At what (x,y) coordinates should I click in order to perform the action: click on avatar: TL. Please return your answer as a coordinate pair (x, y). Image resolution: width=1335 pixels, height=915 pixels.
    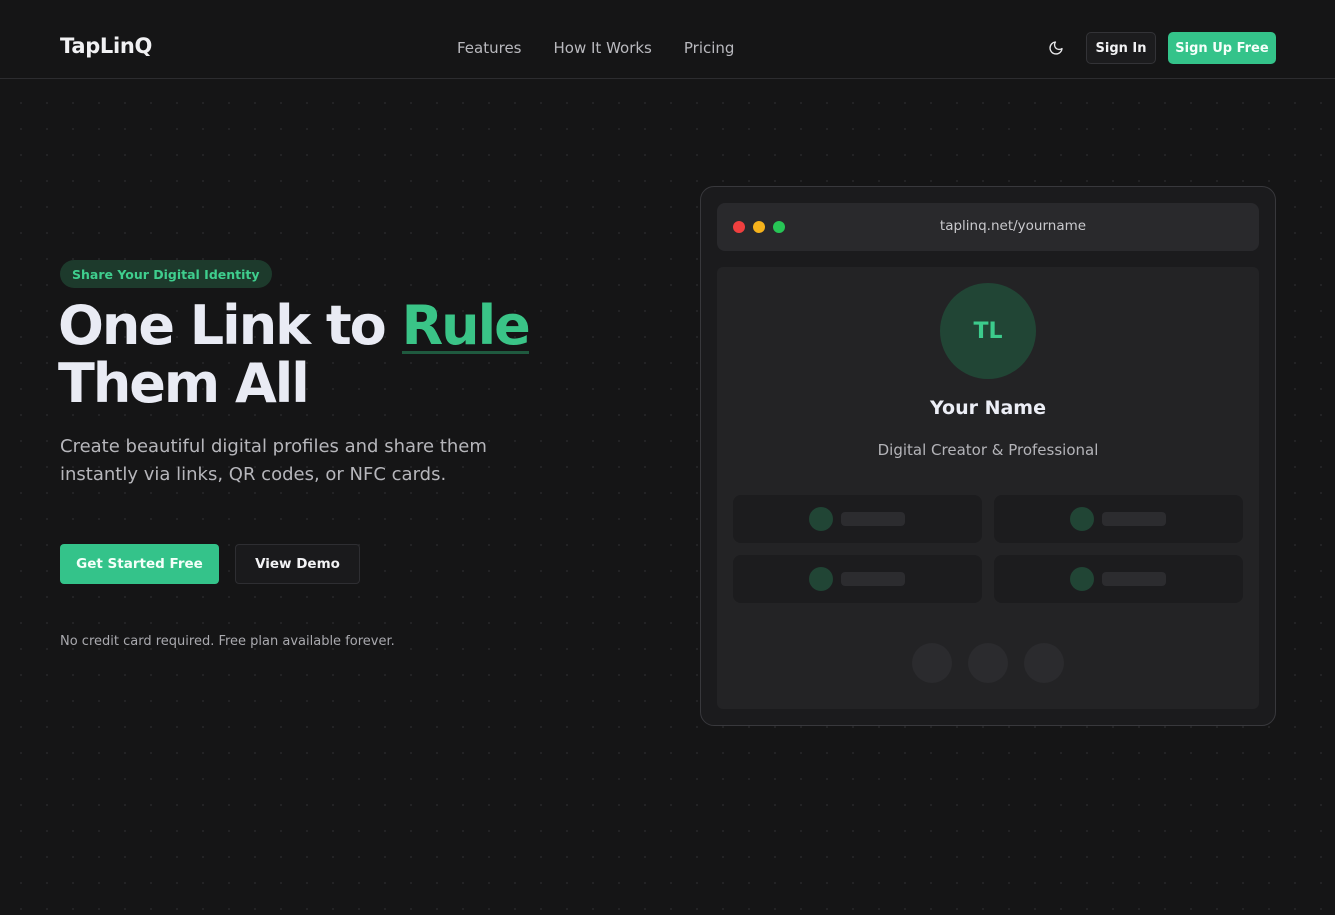
    Looking at the image, I should click on (988, 331).